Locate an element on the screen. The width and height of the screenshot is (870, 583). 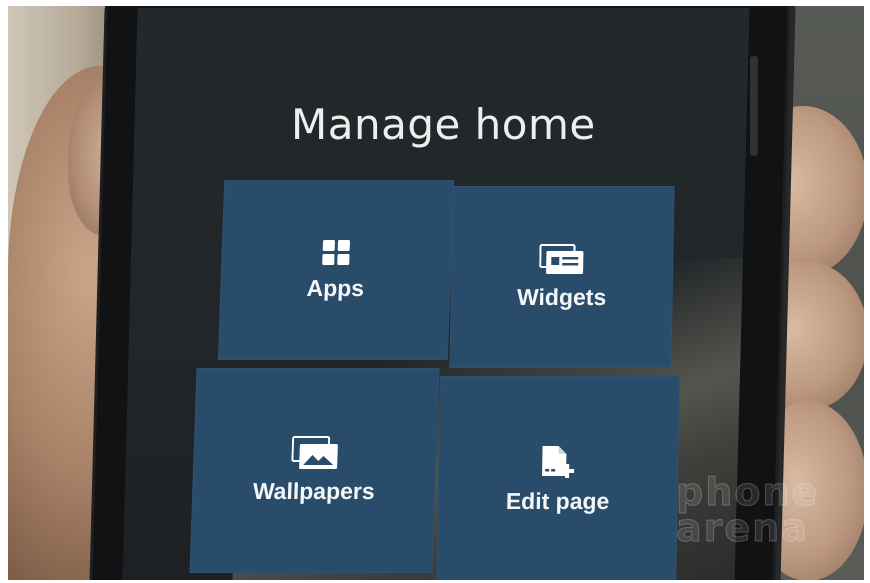
widgets-icon is located at coordinates (561, 258).